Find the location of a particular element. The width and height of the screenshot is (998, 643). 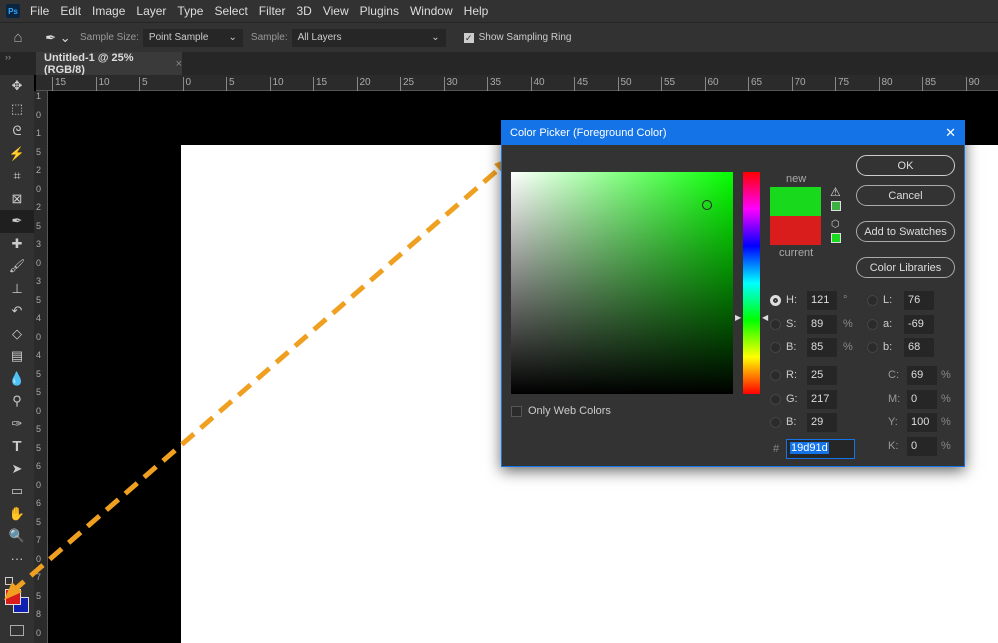

lab-0-label: L: is located at coordinates (888, 300).